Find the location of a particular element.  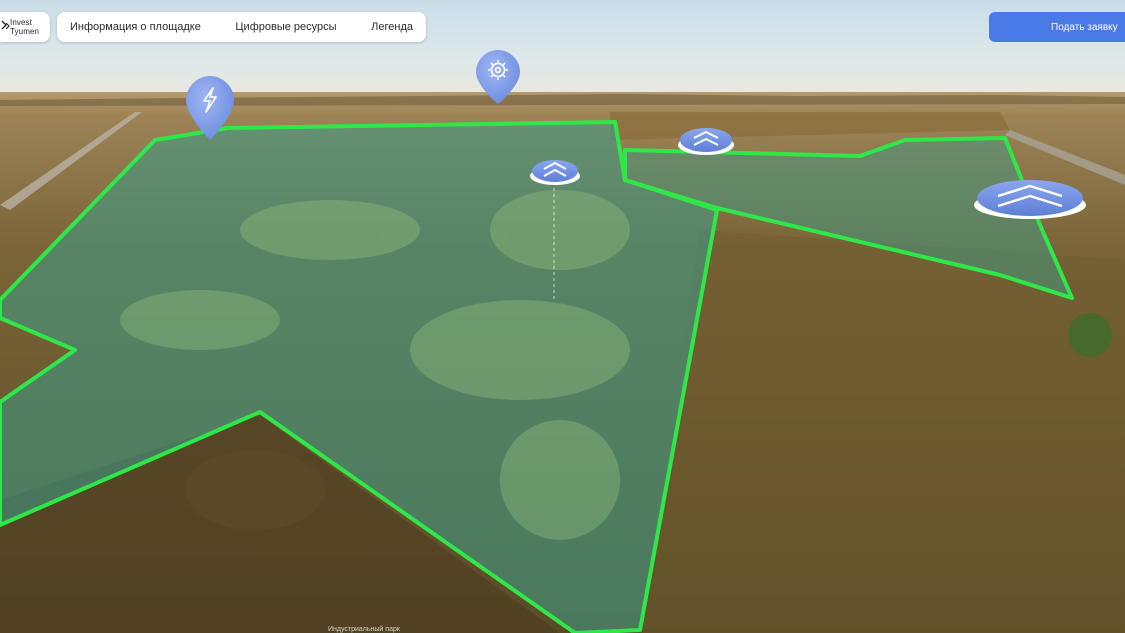

scene-label: Индустриальный парк is located at coordinates (364, 629).